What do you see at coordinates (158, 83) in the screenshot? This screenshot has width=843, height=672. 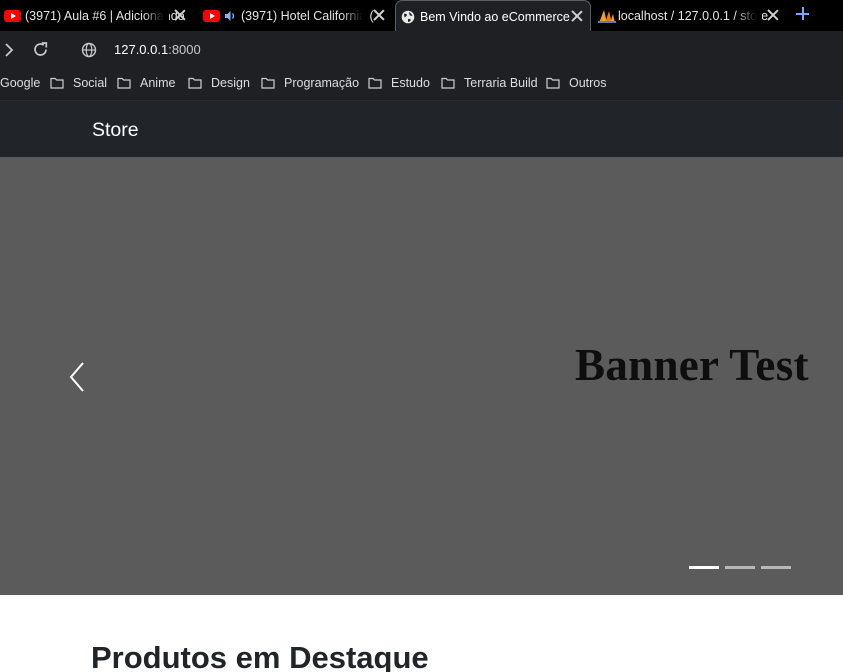 I see `bookmark-label: Anime` at bounding box center [158, 83].